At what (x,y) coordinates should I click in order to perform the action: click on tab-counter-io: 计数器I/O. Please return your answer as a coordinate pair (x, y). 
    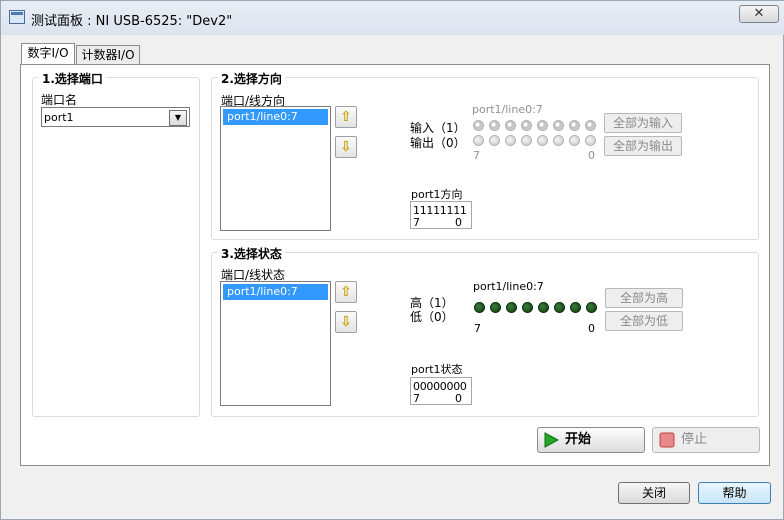
    Looking at the image, I should click on (108, 55).